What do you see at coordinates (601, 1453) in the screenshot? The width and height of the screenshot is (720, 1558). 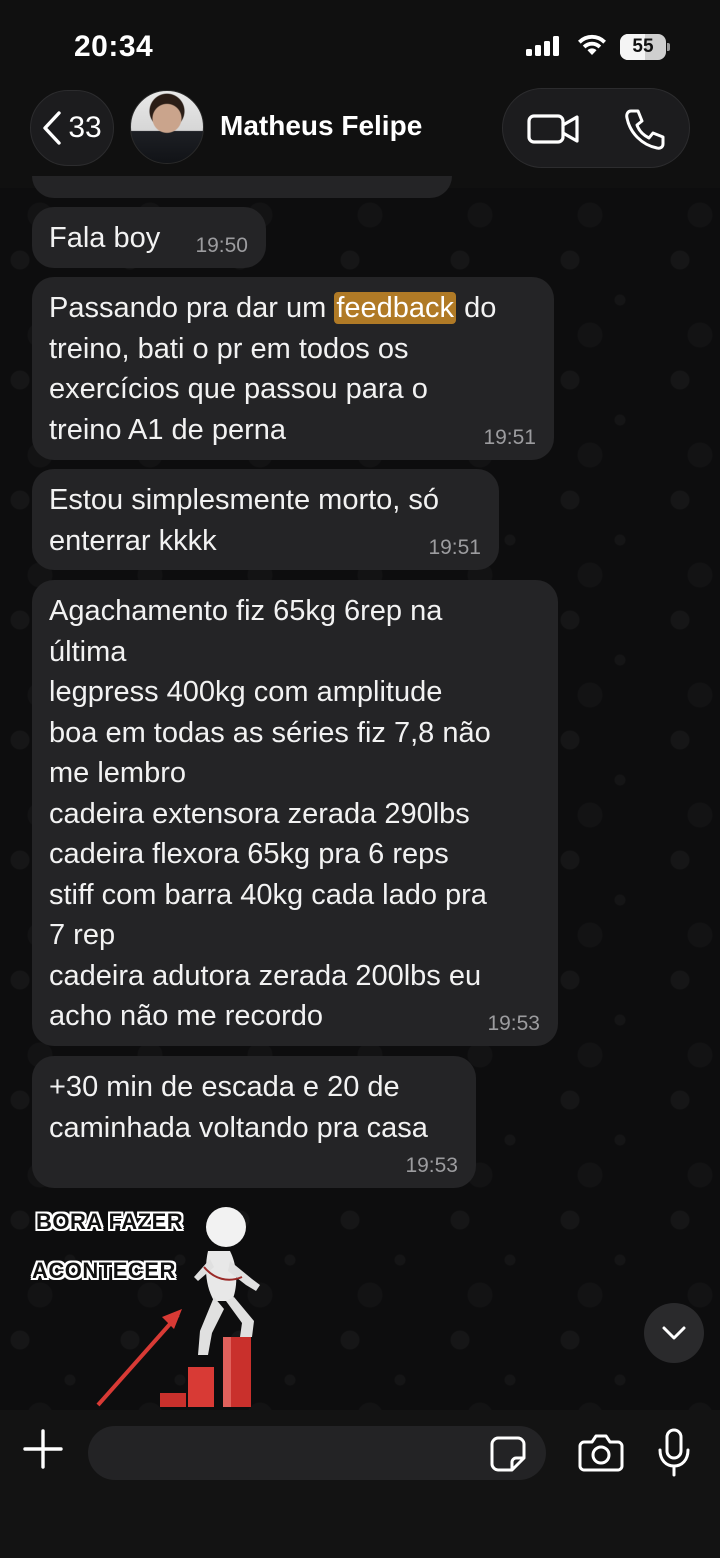 I see `camera-icon` at bounding box center [601, 1453].